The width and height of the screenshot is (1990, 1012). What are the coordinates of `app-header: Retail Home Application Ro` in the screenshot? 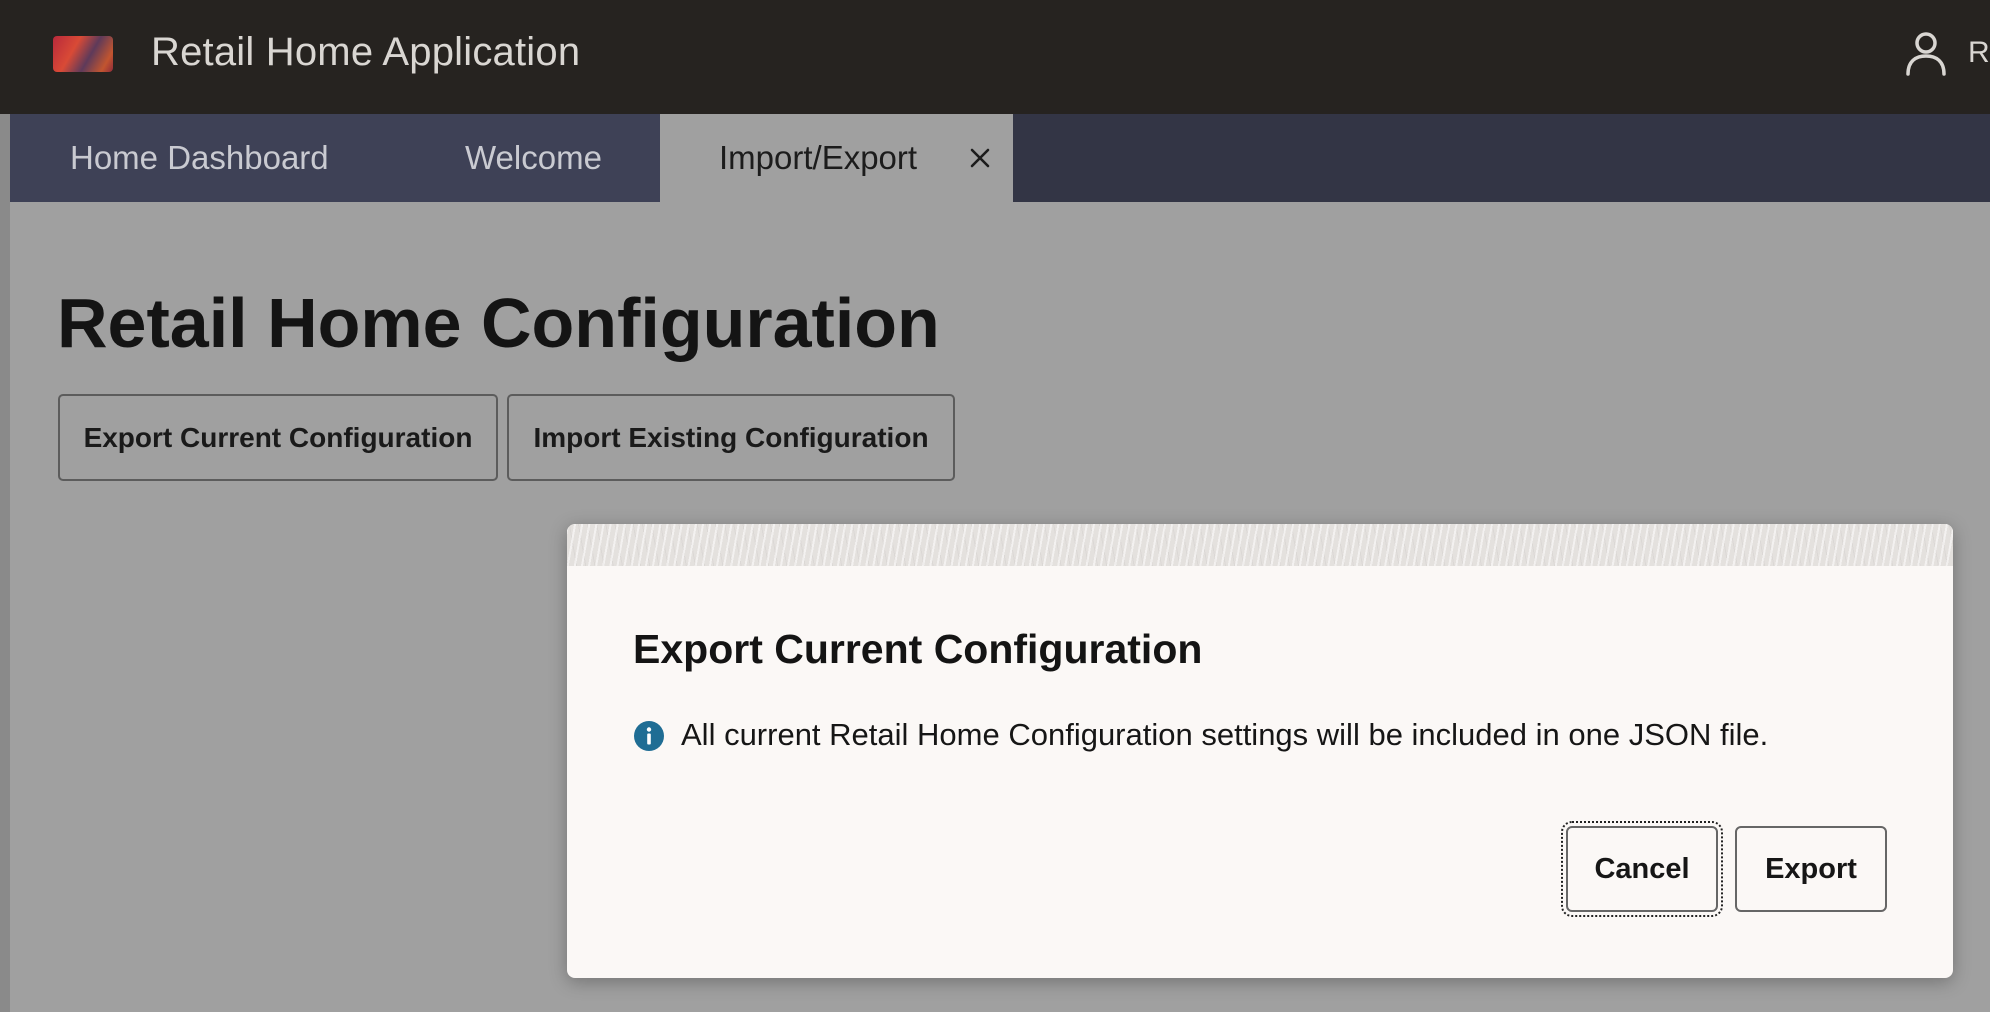 It's located at (995, 57).